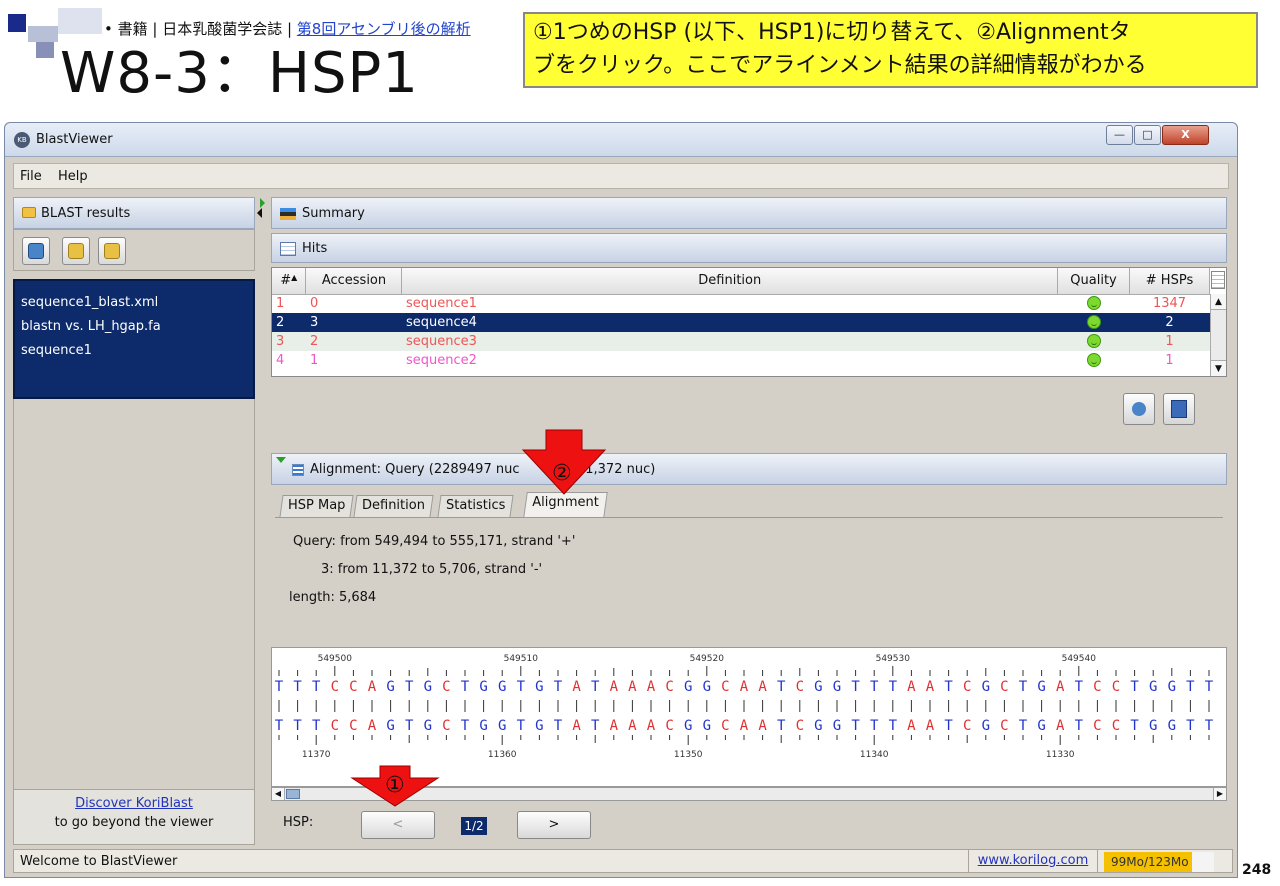  I want to click on annotation-marker-1: ①, so click(395, 785).